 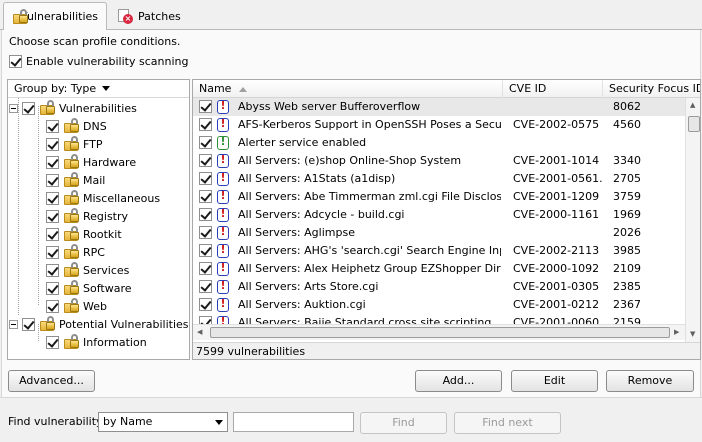 What do you see at coordinates (84, 234) in the screenshot?
I see `tree-node-rootkit: Rootkit` at bounding box center [84, 234].